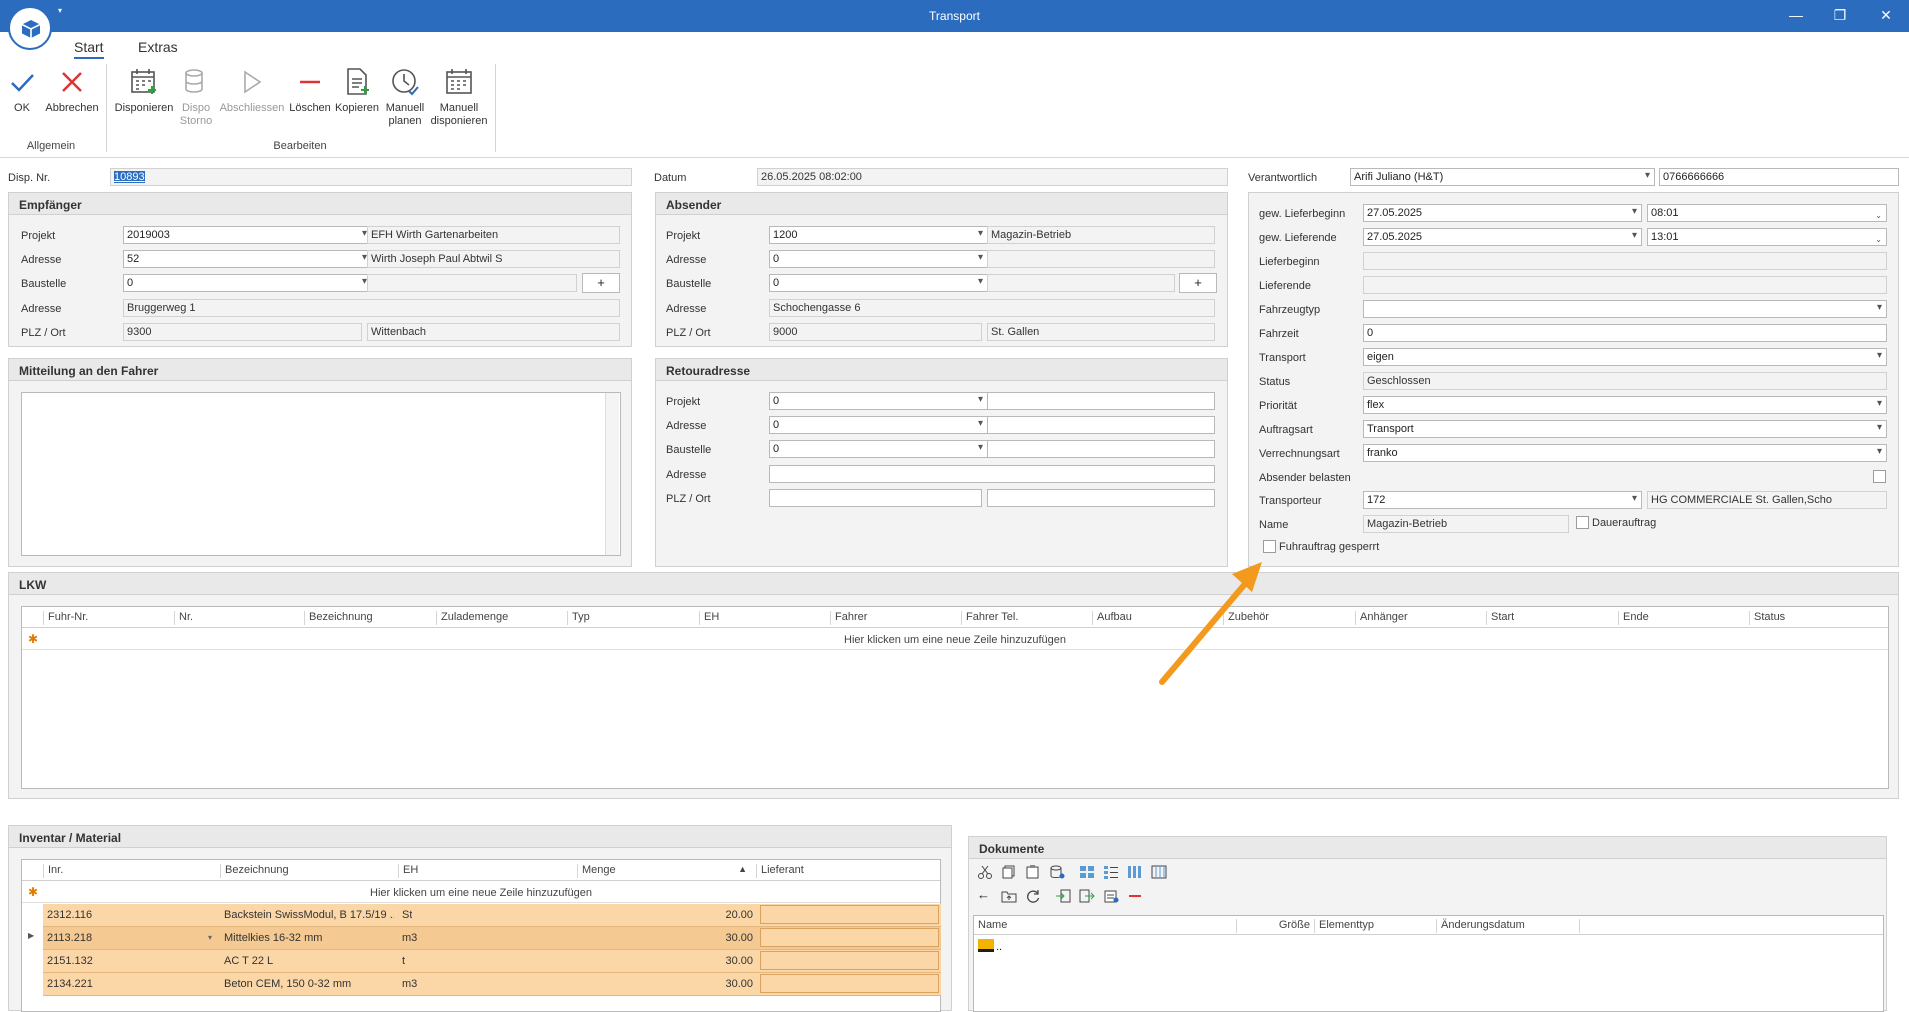  I want to click on verrechnungsart-dropdown: franko, so click(1625, 453).